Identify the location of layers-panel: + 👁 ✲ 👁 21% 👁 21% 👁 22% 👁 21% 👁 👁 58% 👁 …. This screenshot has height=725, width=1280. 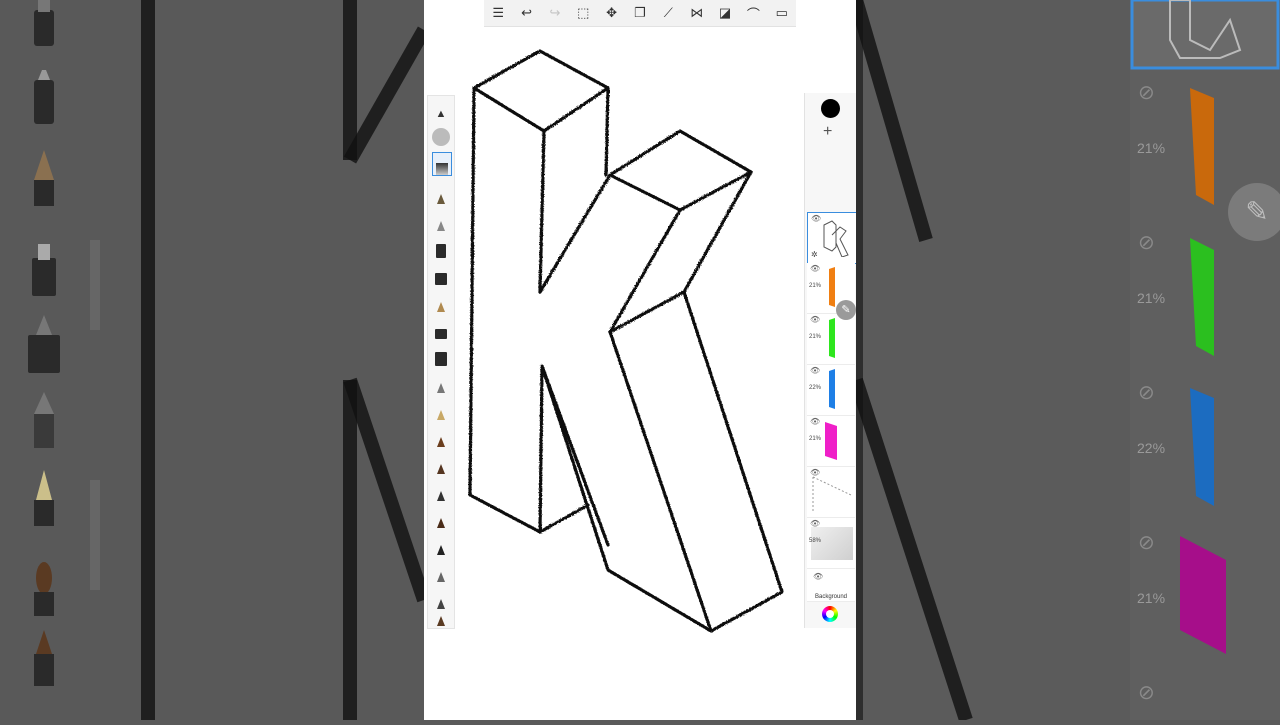
(830, 360).